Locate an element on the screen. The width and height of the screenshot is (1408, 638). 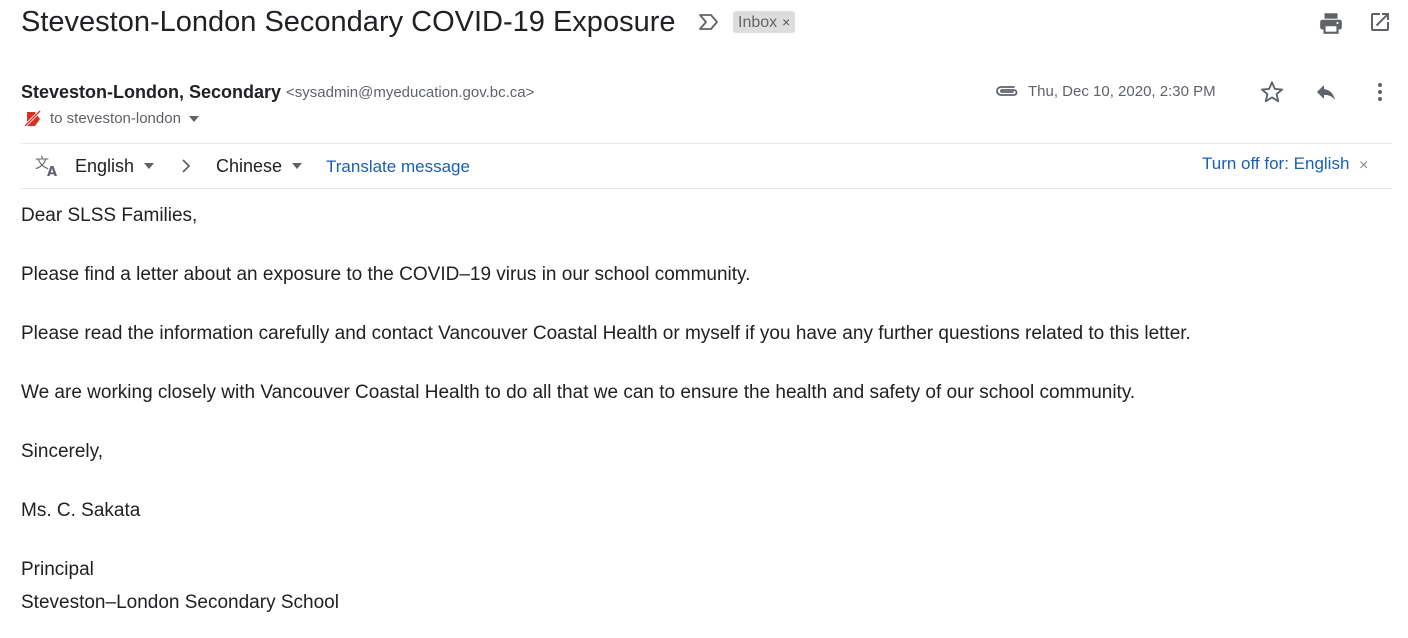
unverified-sender-icon is located at coordinates (33, 119).